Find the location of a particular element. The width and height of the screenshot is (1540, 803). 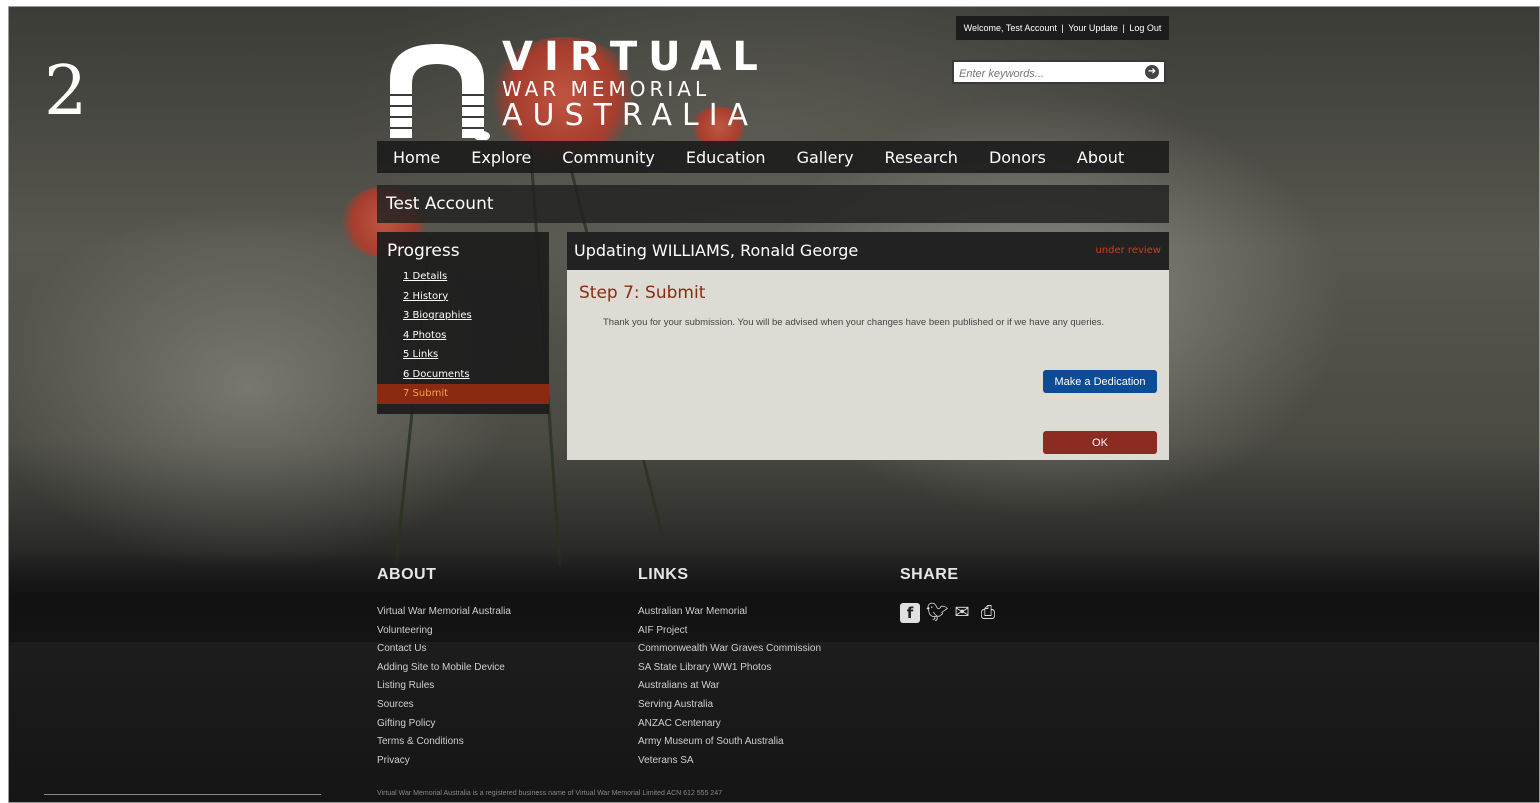

logo-text: VIRTUAL WAR MEMORIAL AUSTRALIA is located at coordinates (635, 84).